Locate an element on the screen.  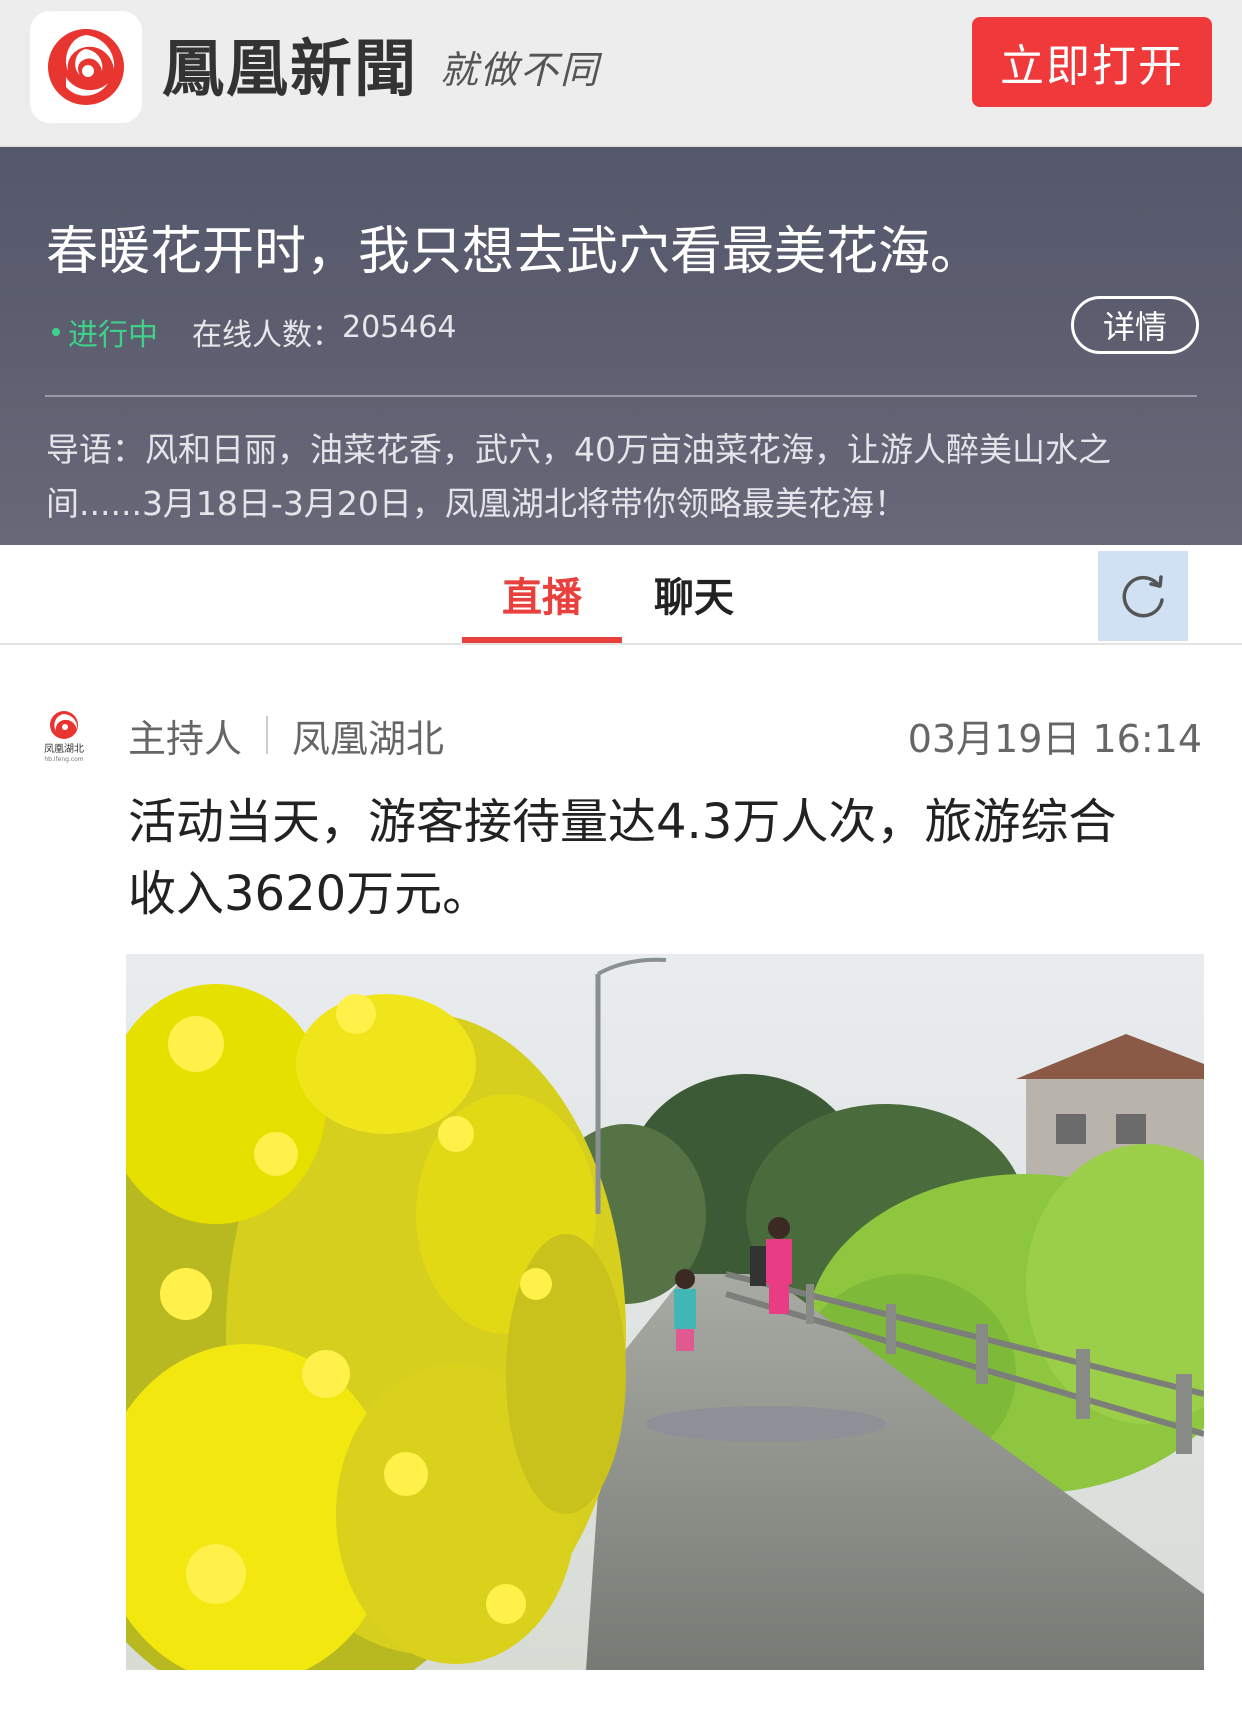
refresh-icon is located at coordinates (1143, 596).